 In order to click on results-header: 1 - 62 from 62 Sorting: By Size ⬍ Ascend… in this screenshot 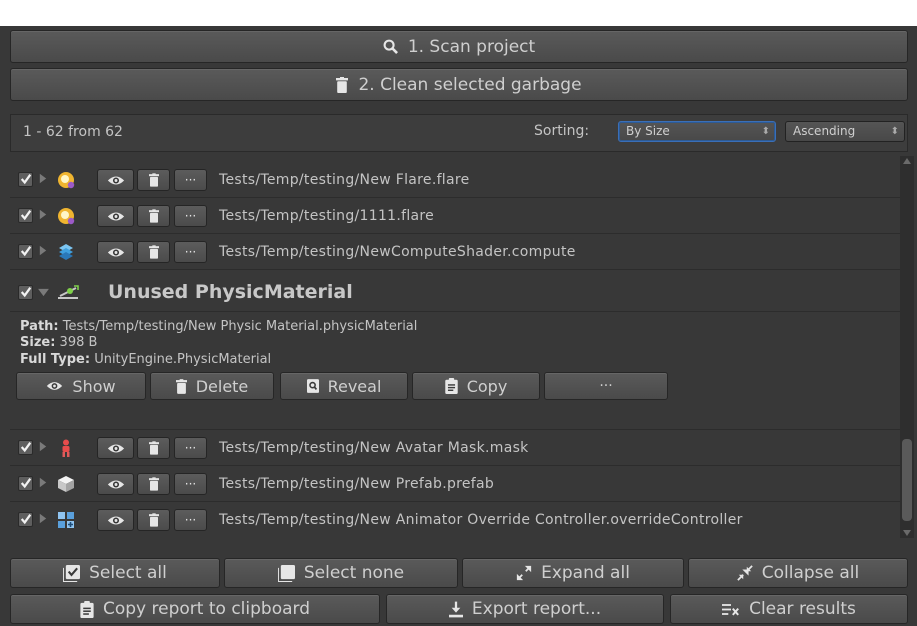, I will do `click(459, 133)`.